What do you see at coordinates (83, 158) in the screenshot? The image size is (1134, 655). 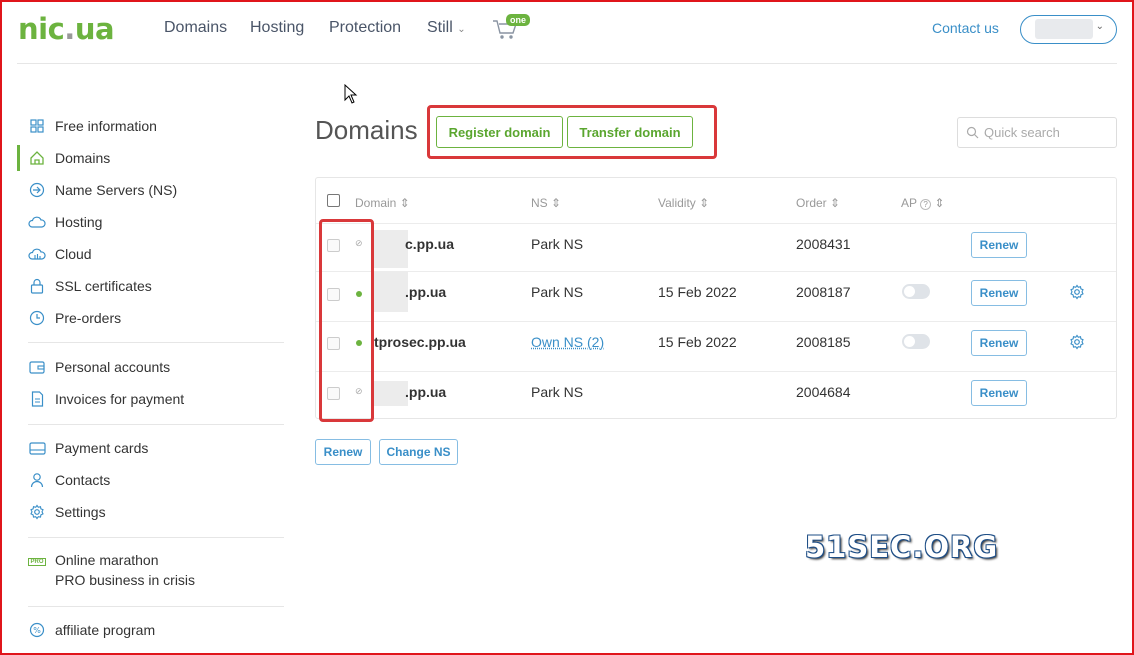 I see `sidebar-label: Domains` at bounding box center [83, 158].